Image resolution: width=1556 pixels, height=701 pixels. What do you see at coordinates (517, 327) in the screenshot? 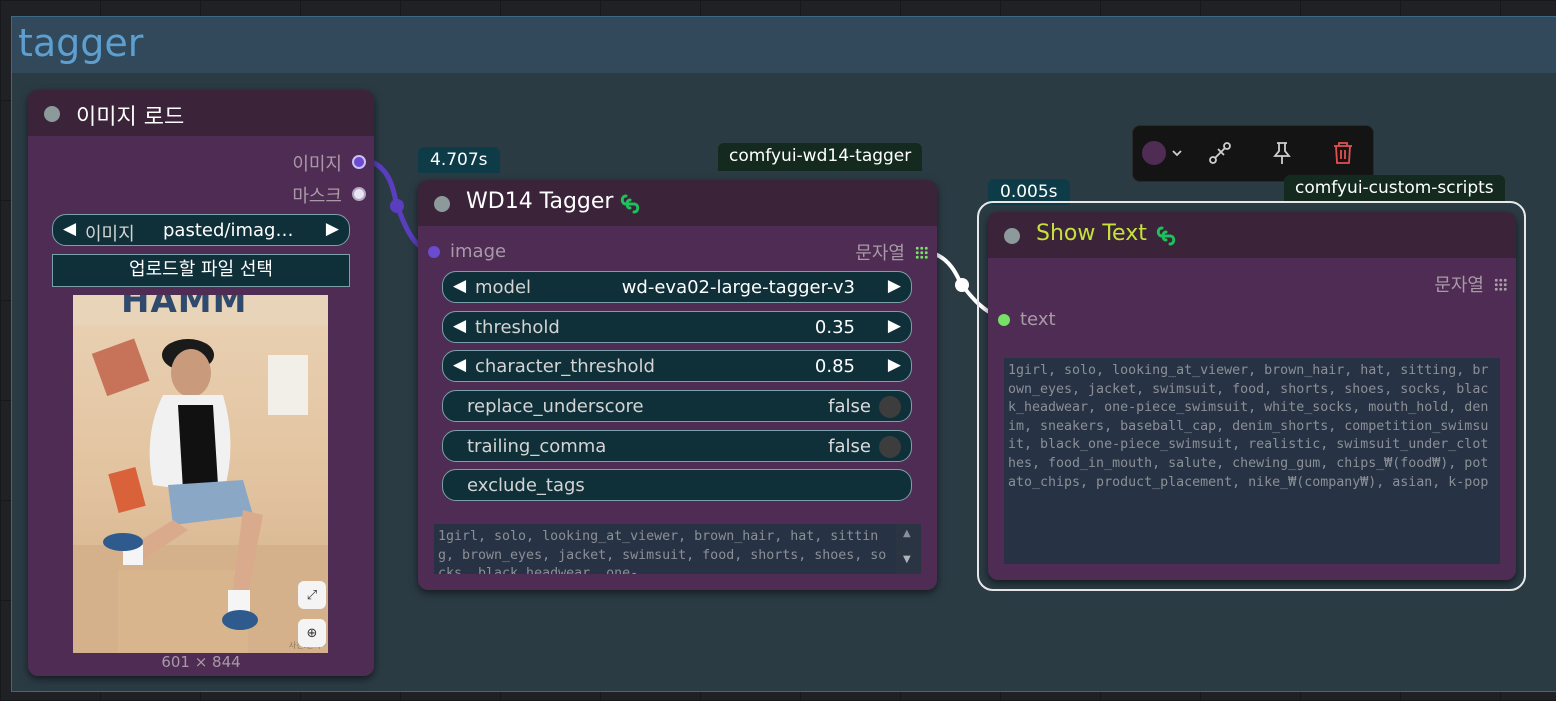
I see `widget-label: threshold` at bounding box center [517, 327].